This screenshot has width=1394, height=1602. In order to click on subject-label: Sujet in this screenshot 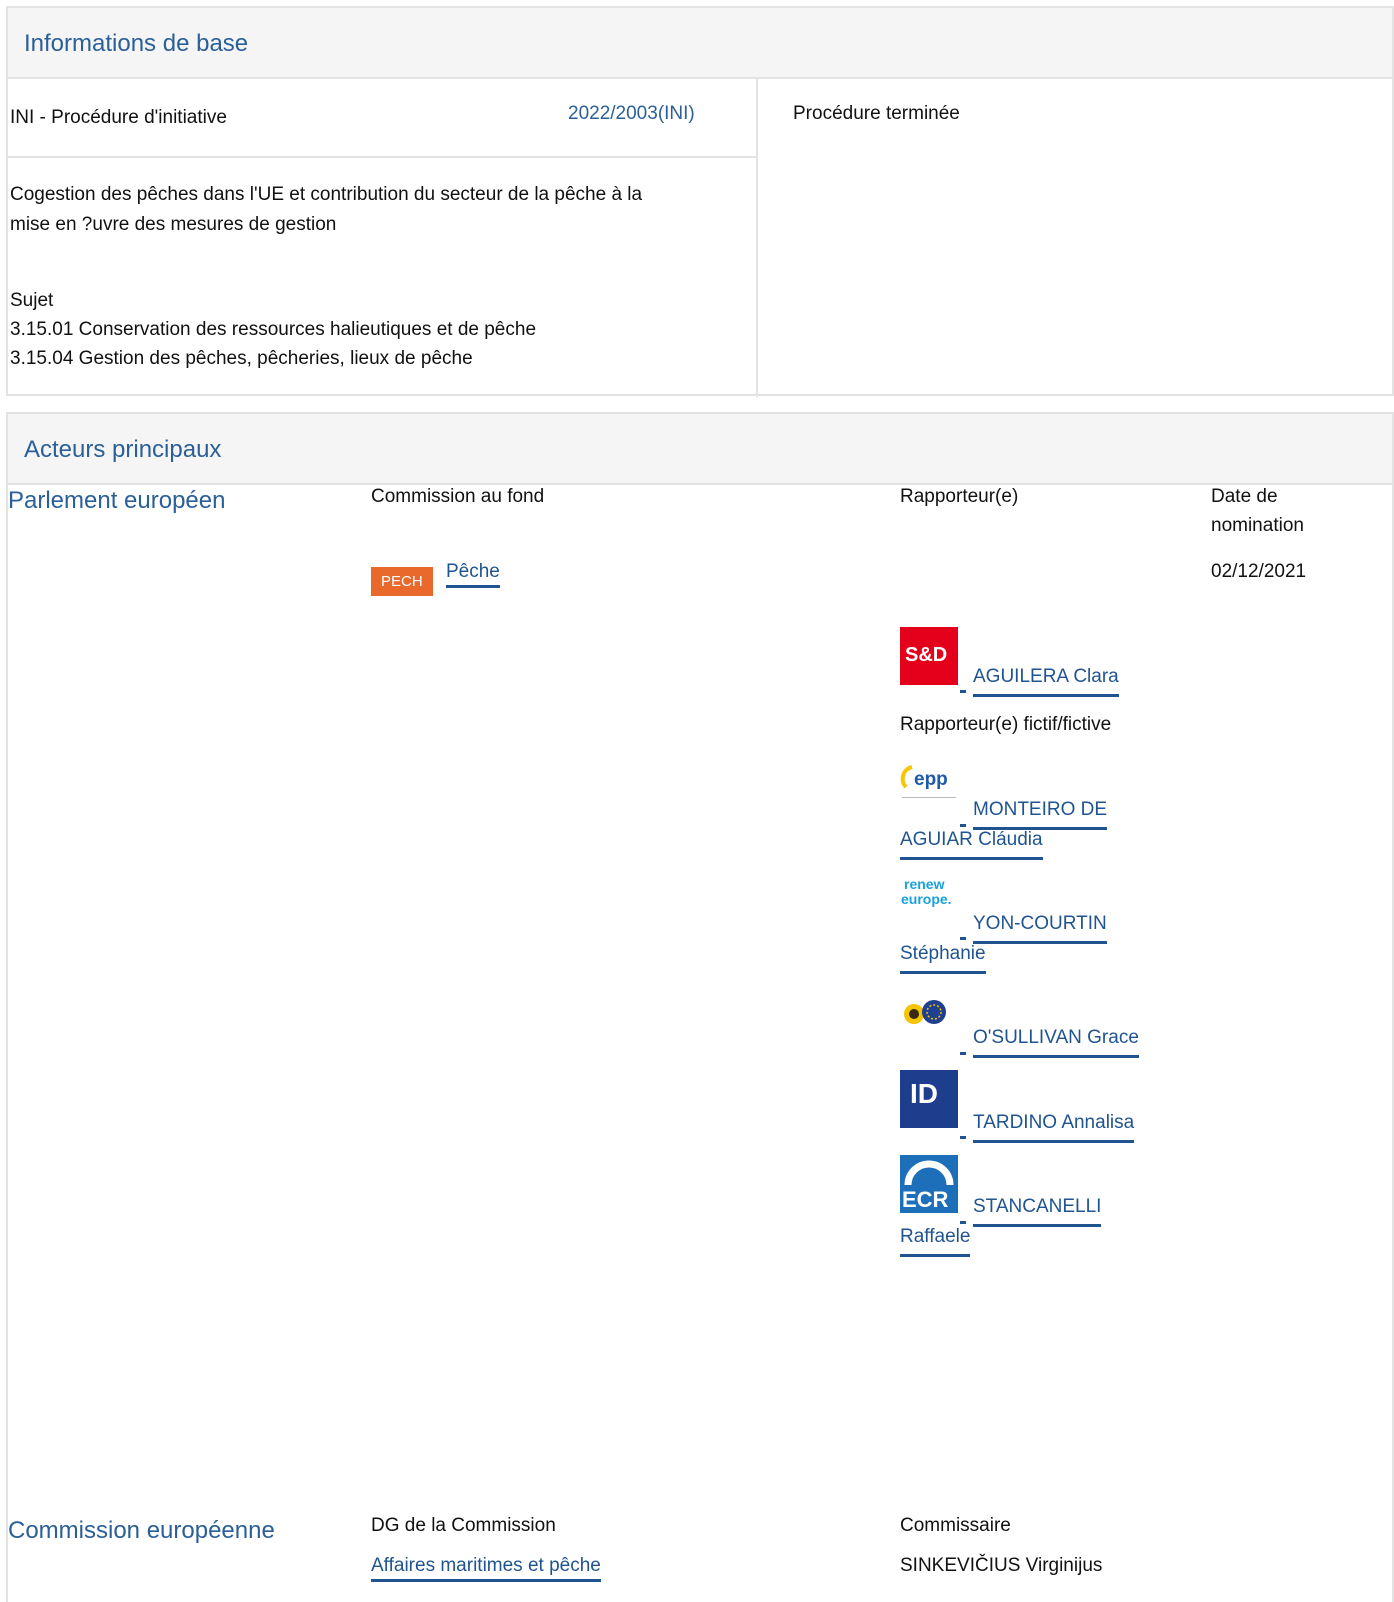, I will do `click(32, 300)`.